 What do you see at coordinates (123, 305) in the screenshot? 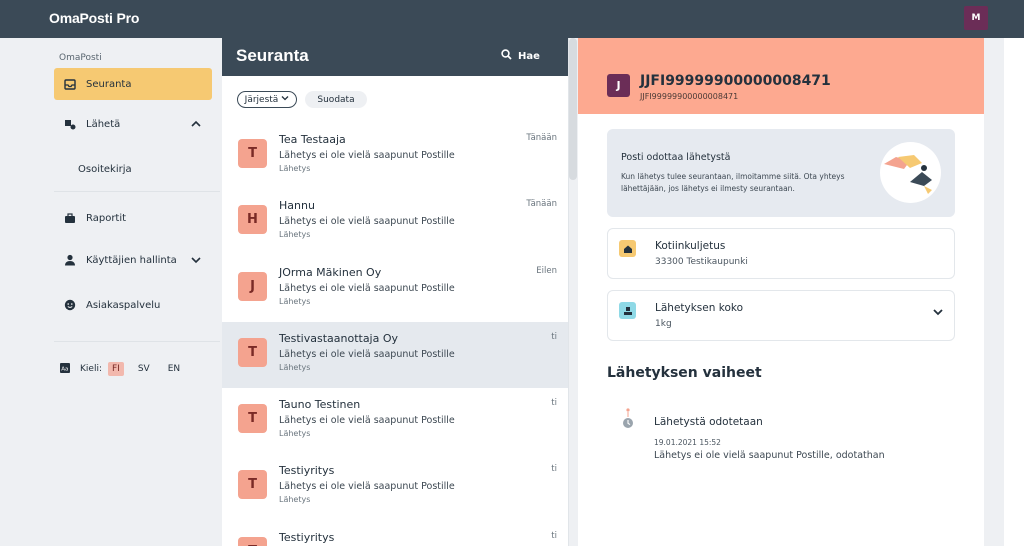
I see `sidebar-item-label: Asiakaspalvelu` at bounding box center [123, 305].